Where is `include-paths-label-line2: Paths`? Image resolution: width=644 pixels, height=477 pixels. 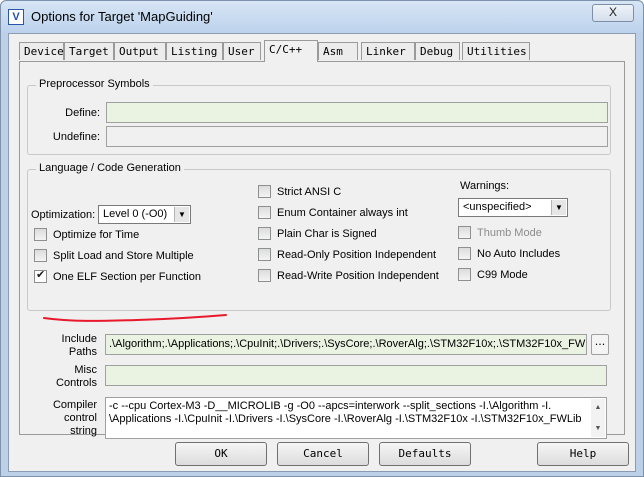
include-paths-label-line2: Paths is located at coordinates (82, 352).